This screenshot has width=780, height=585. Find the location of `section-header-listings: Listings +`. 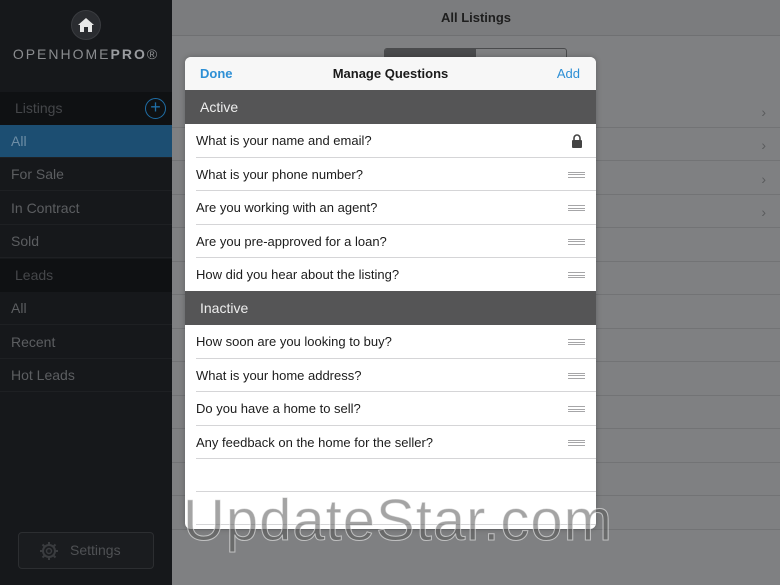

section-header-listings: Listings + is located at coordinates (86, 108).